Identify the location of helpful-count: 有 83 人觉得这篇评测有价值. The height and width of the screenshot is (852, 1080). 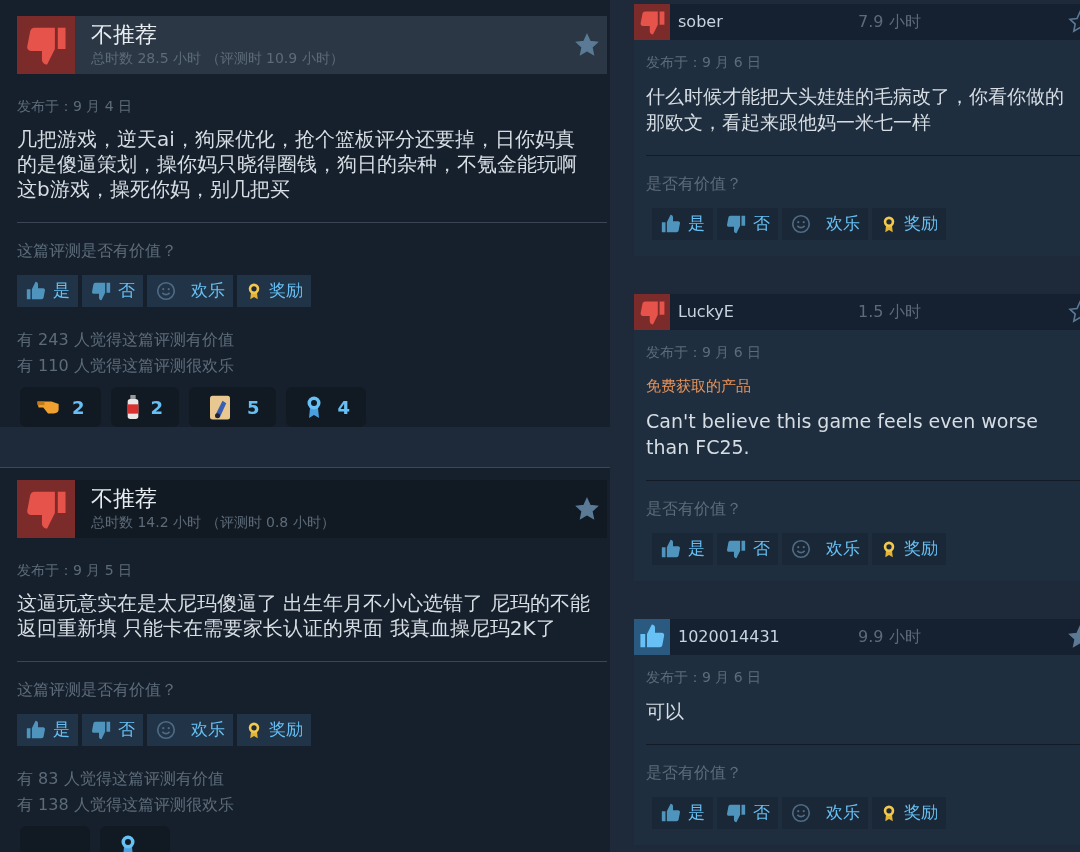
(121, 779).